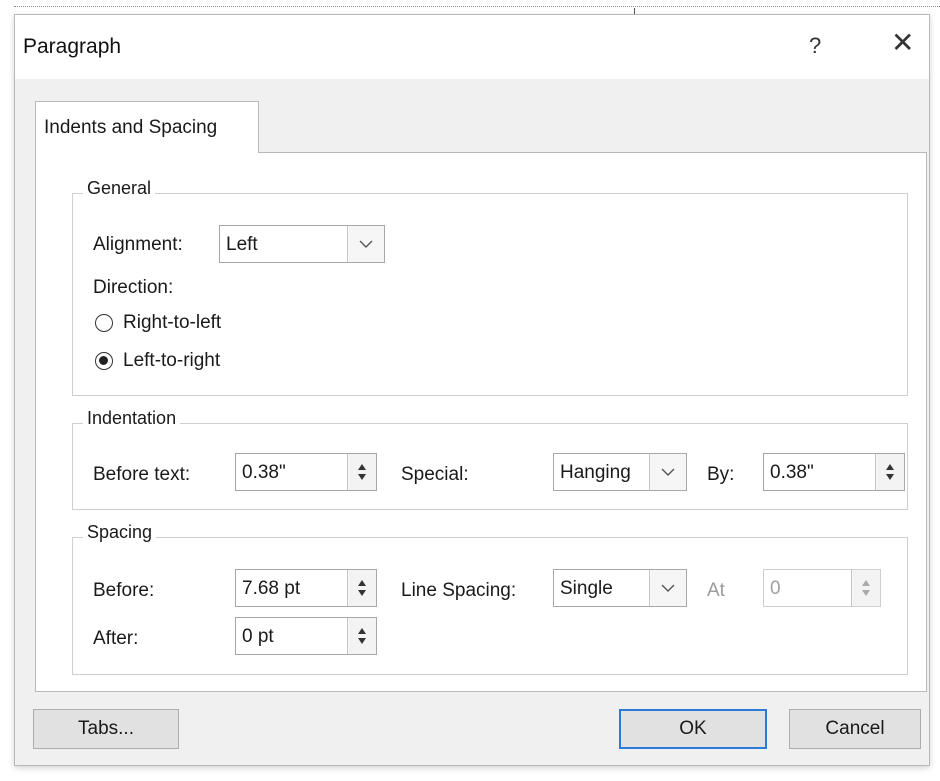 This screenshot has height=781, width=940. I want to click on dialog-title: Paragraph, so click(72, 46).